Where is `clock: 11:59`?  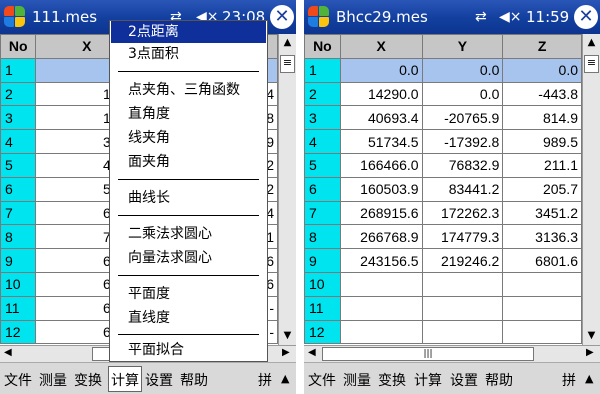 clock: 11:59 is located at coordinates (547, 17).